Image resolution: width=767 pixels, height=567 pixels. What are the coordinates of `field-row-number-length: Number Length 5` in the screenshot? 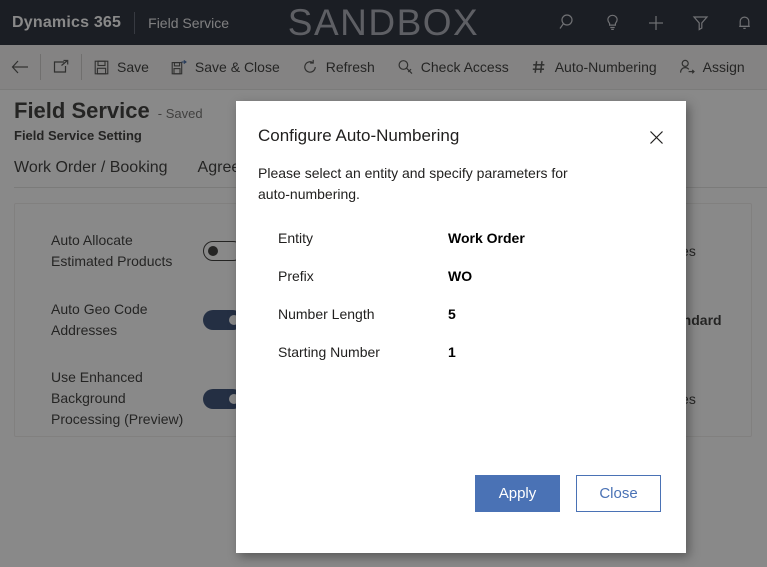 It's located at (468, 325).